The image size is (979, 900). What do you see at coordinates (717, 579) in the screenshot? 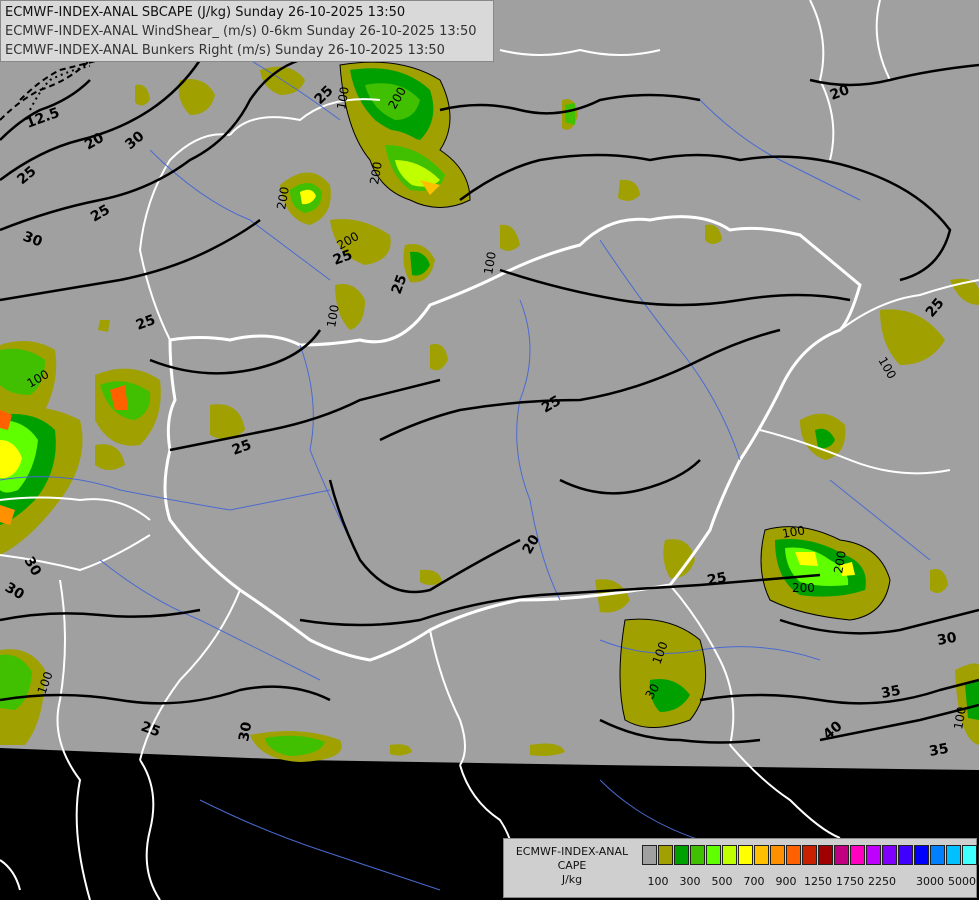
I see `shear-label: 25` at bounding box center [717, 579].